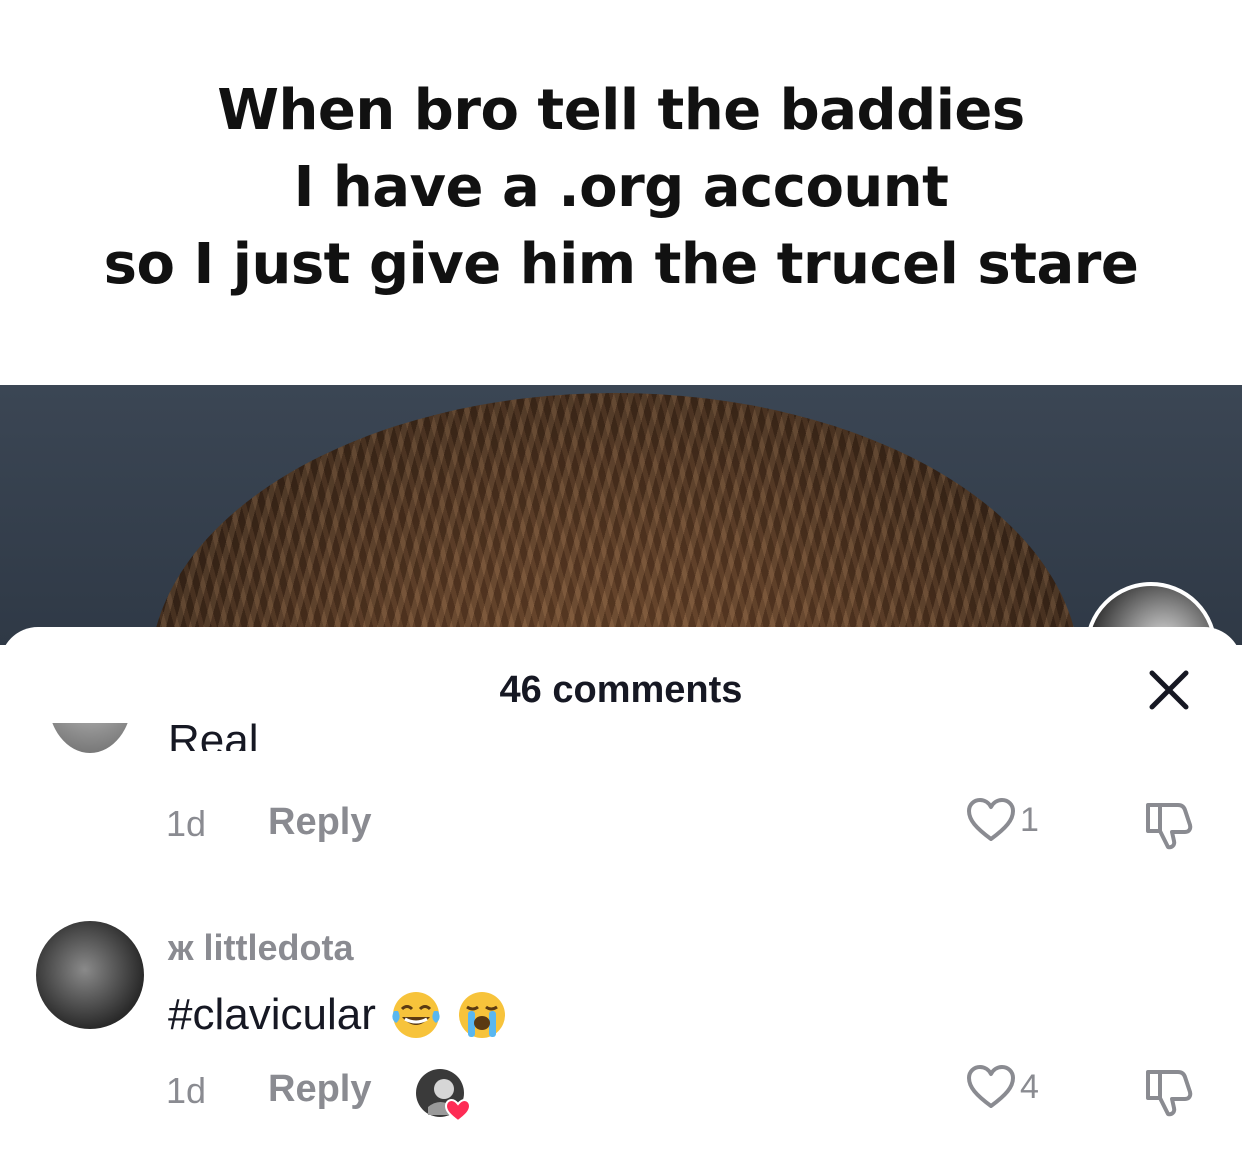 The width and height of the screenshot is (1242, 1175). I want to click on close-icon, so click(1169, 690).